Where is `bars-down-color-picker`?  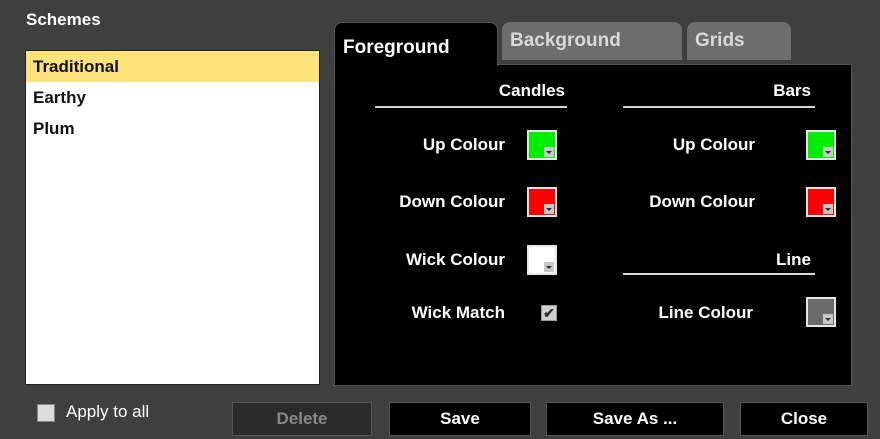
bars-down-color-picker is located at coordinates (821, 202).